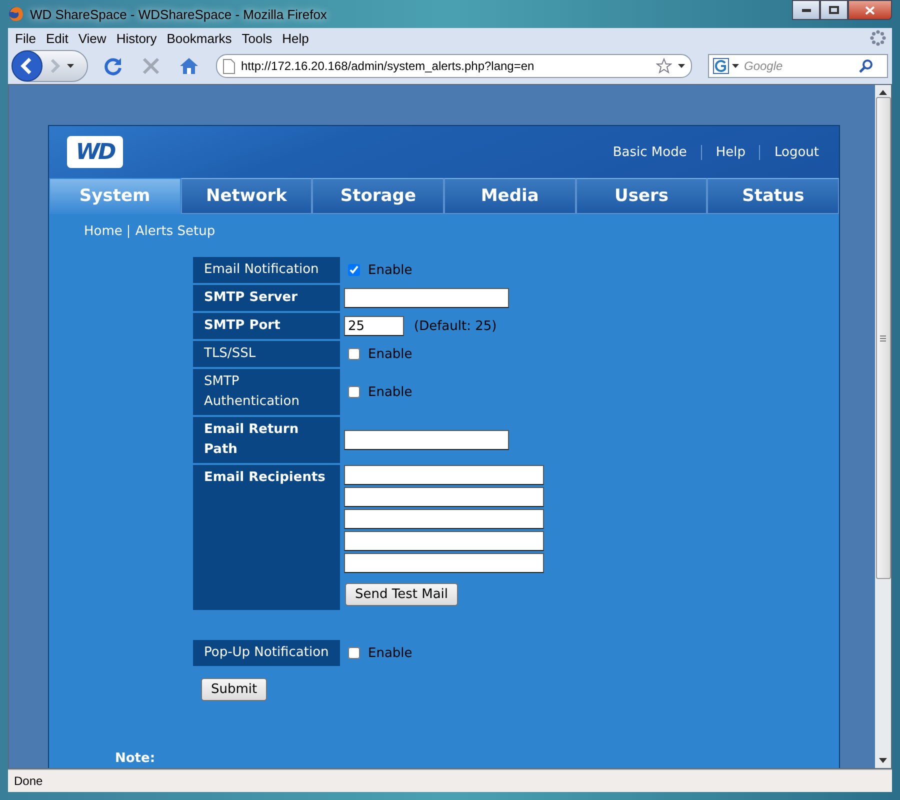 The height and width of the screenshot is (800, 900). What do you see at coordinates (266, 440) in the screenshot?
I see `field-label: Email Return Path` at bounding box center [266, 440].